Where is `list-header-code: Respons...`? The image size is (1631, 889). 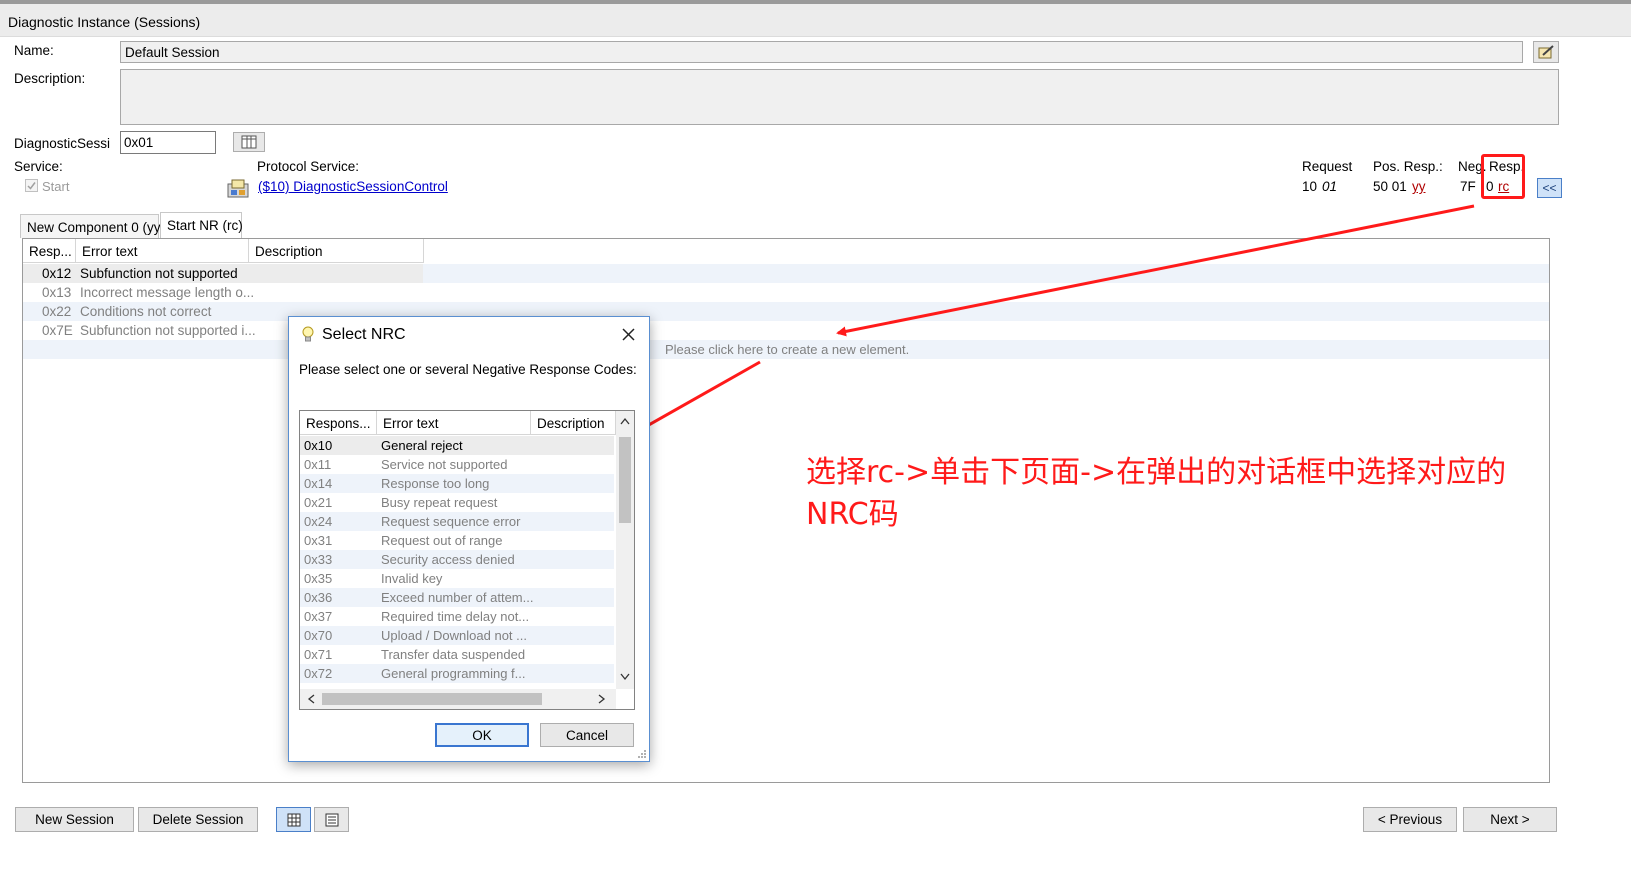
list-header-code: Respons... is located at coordinates (338, 423).